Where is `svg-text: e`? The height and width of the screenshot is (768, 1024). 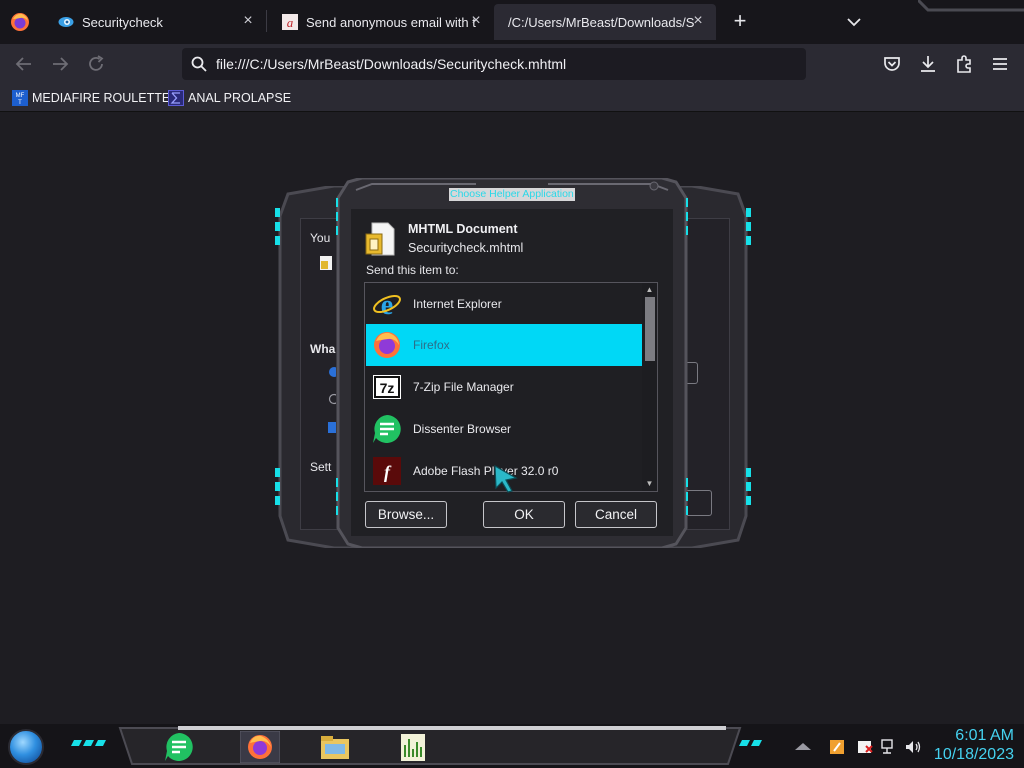 svg-text: e is located at coordinates (387, 304).